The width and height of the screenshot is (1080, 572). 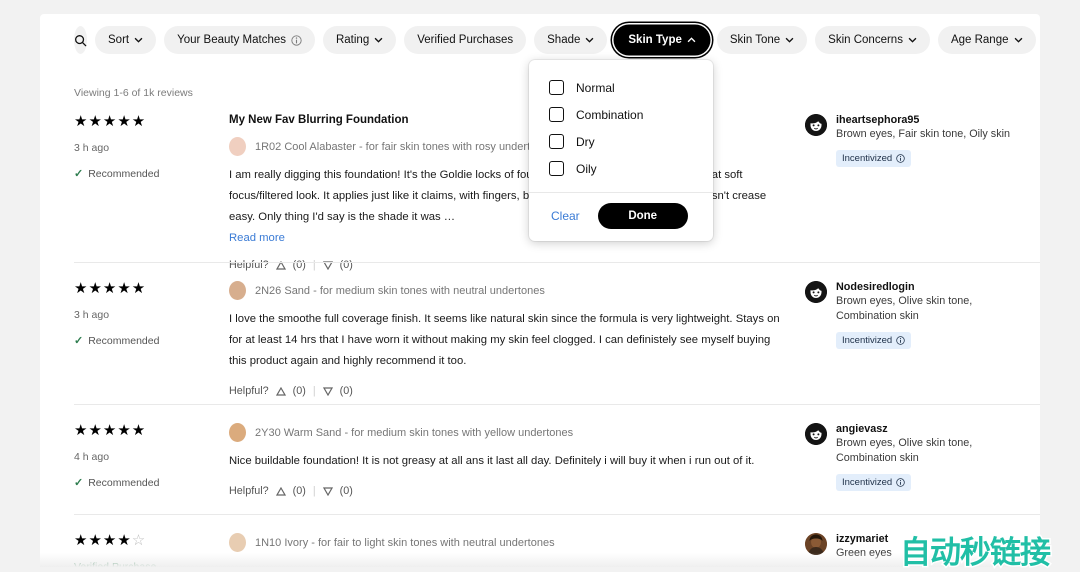 What do you see at coordinates (564, 40) in the screenshot?
I see `chip-label: Shade` at bounding box center [564, 40].